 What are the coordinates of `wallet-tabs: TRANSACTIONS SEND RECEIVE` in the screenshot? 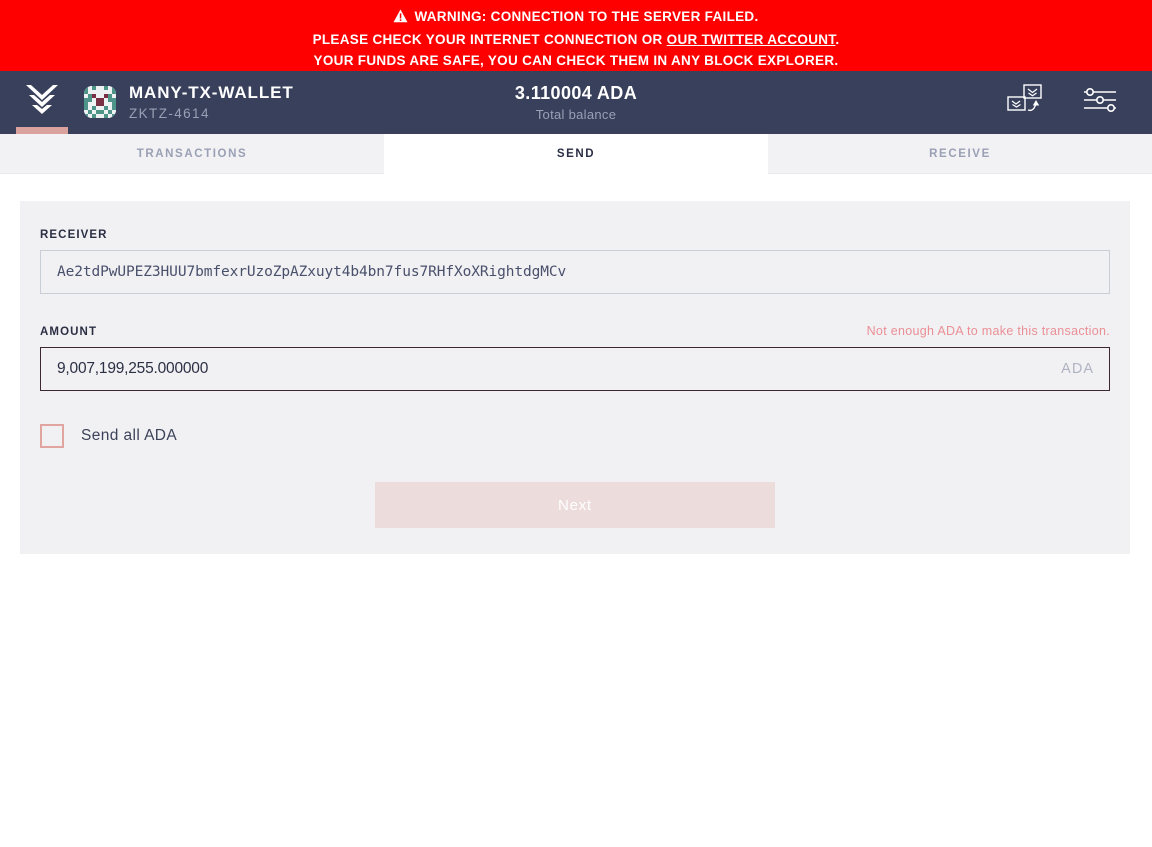 It's located at (576, 154).